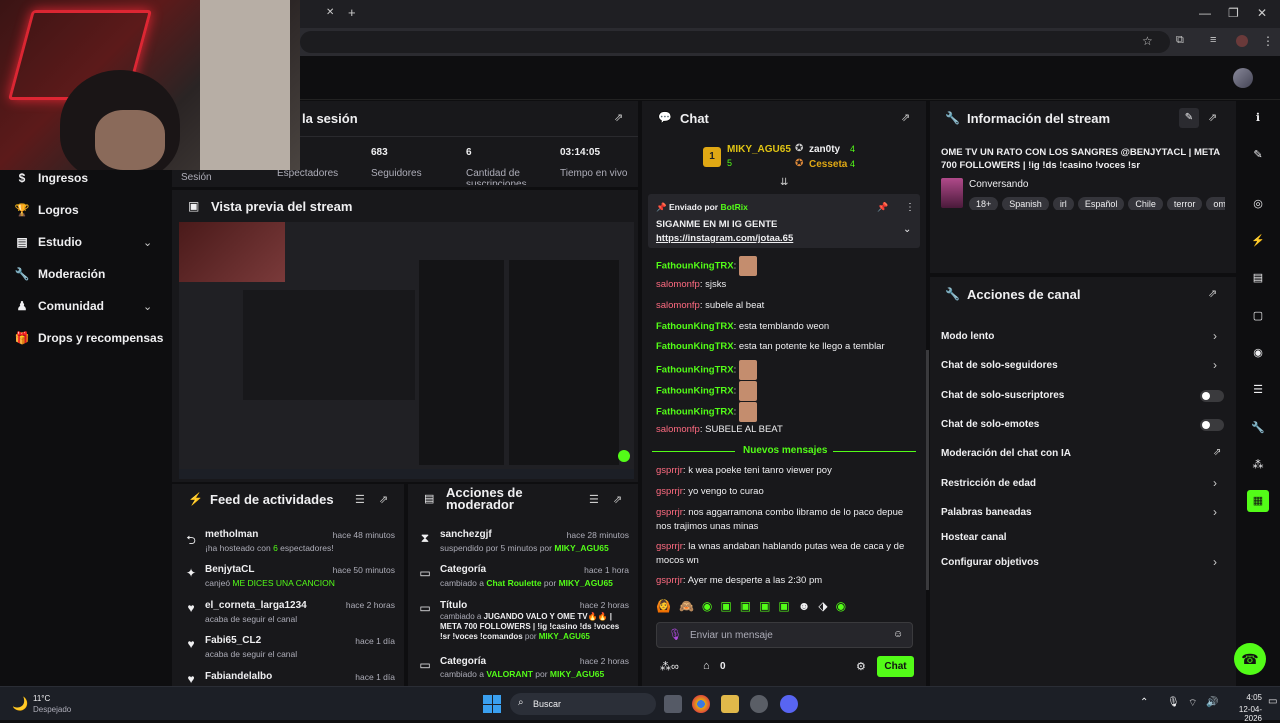 The width and height of the screenshot is (1280, 723). I want to click on emote-icon: ☻, so click(804, 608).